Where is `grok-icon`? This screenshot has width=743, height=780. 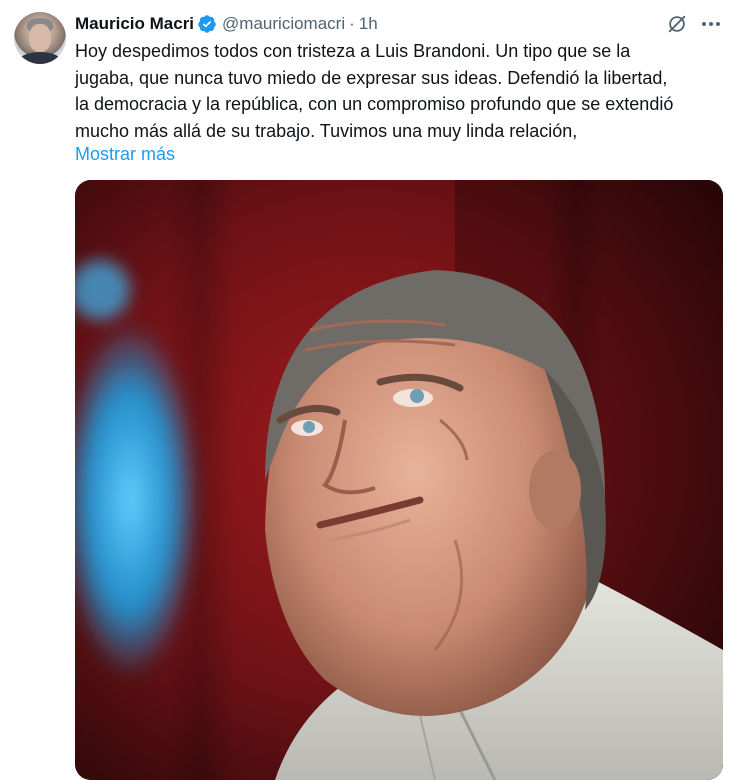
grok-icon is located at coordinates (677, 24).